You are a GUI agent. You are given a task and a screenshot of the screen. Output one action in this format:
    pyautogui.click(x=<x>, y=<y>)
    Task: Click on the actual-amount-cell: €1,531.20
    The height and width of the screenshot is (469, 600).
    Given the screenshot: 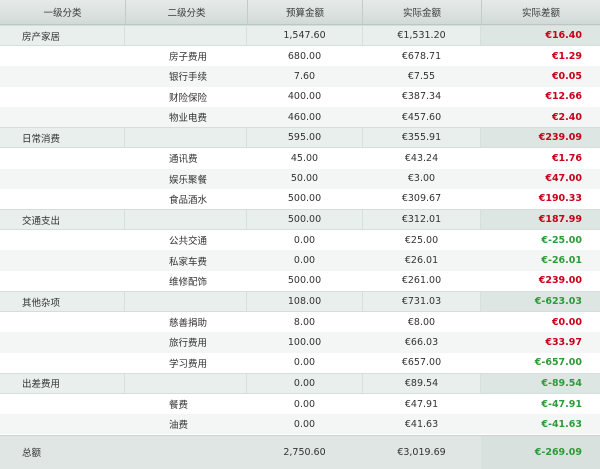 What is the action you would take?
    pyautogui.click(x=421, y=35)
    